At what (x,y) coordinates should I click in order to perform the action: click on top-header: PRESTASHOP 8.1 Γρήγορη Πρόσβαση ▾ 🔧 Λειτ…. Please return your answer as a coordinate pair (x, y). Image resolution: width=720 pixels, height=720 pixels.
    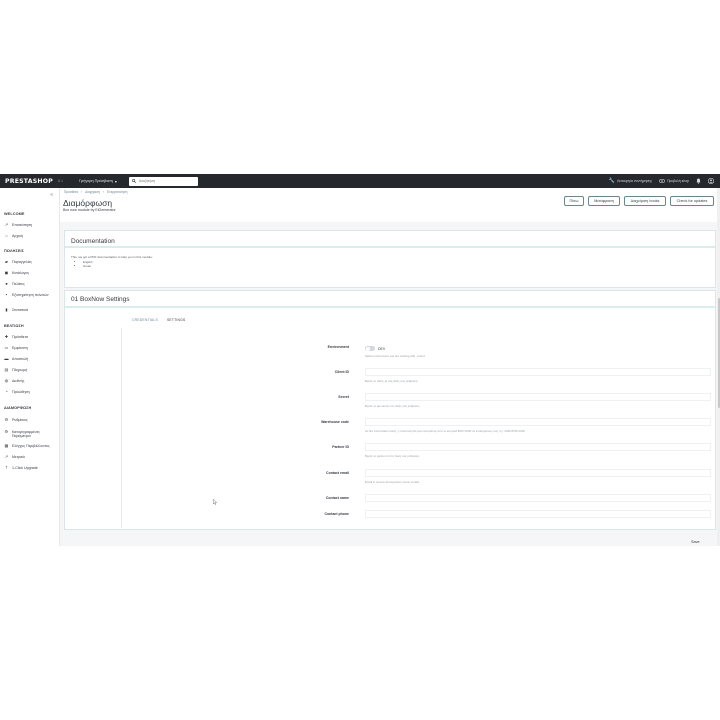
    Looking at the image, I should click on (360, 181).